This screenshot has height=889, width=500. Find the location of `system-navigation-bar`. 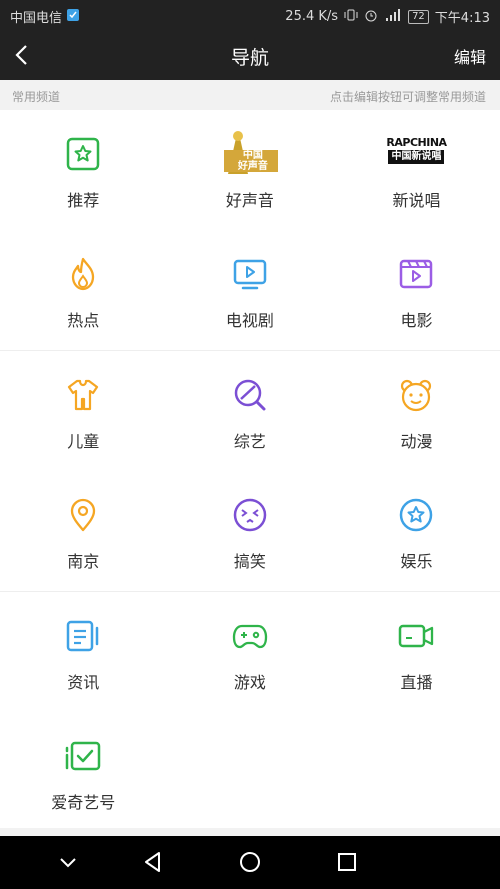

system-navigation-bar is located at coordinates (250, 862).